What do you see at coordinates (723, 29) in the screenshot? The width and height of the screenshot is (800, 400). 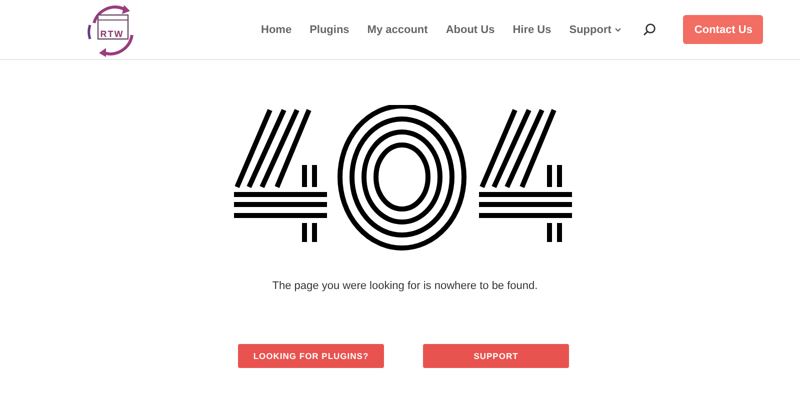 I see `contact-button: Contact Us` at bounding box center [723, 29].